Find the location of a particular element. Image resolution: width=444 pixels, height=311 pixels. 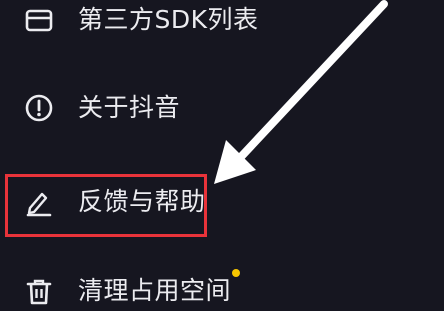

menu-item-label: 清理占用空间 is located at coordinates (155, 290).